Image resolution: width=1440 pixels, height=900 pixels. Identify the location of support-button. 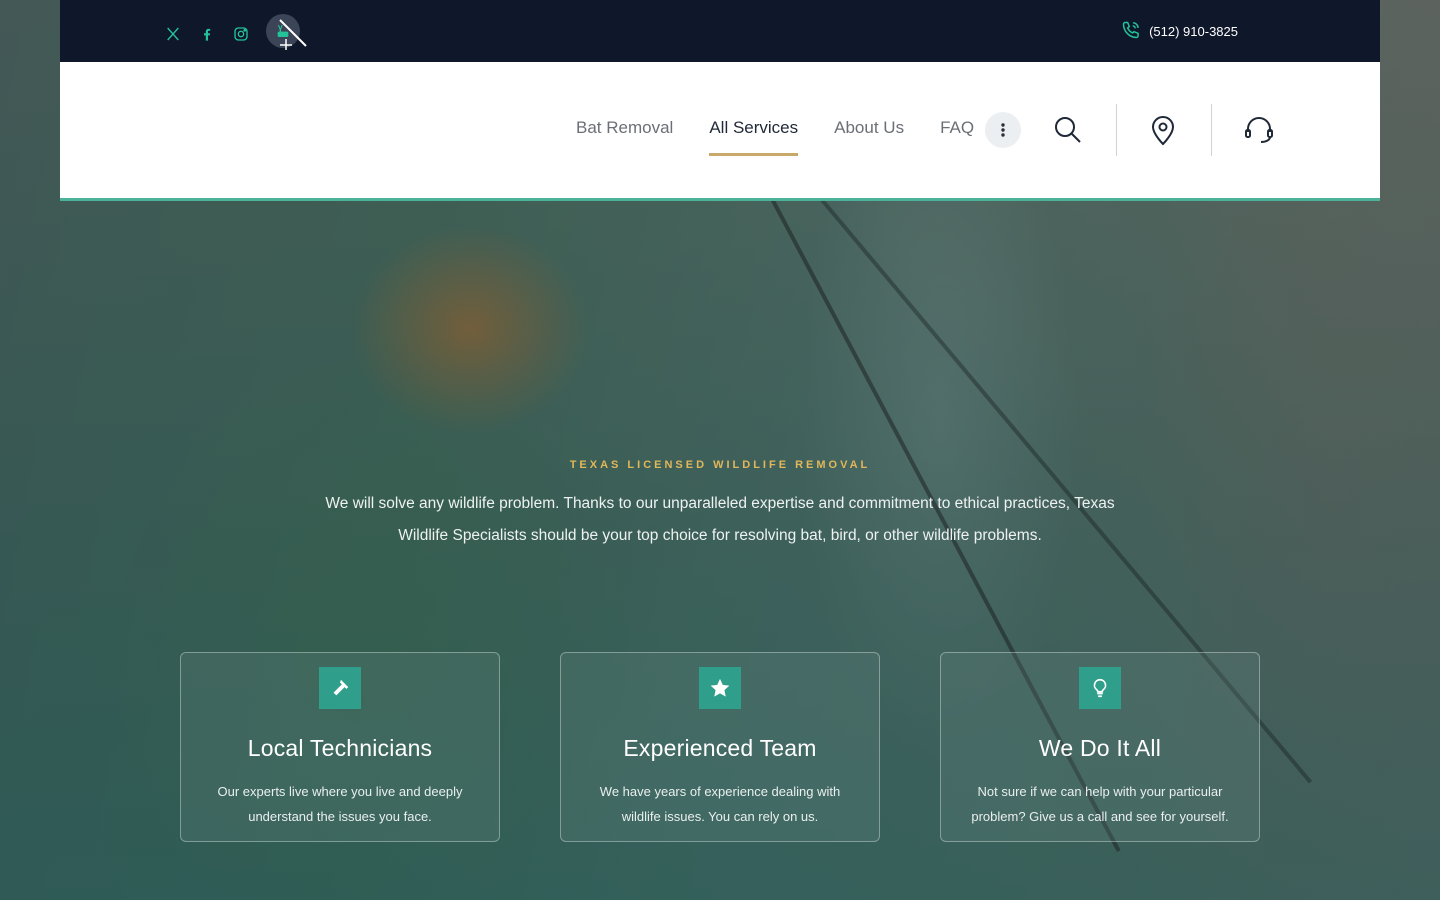
(1259, 130).